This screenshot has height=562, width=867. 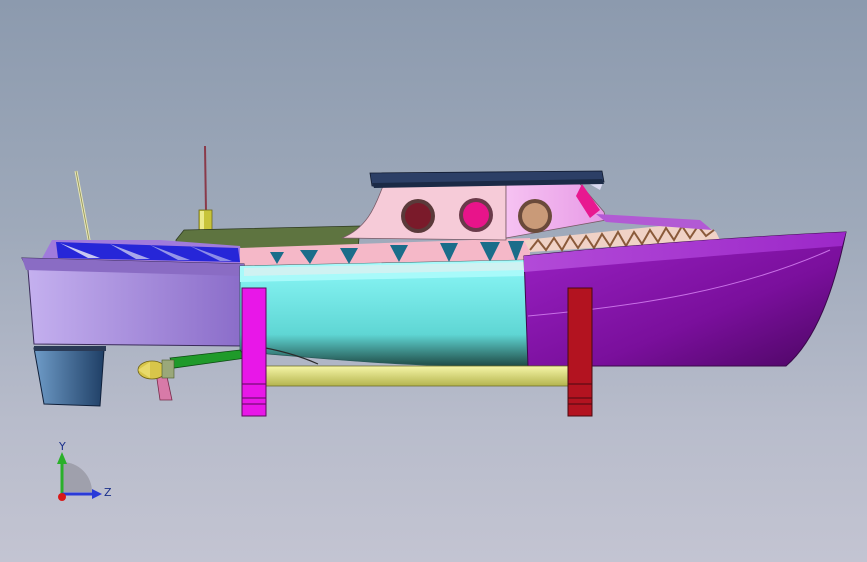 I want to click on stand-support-rear, so click(x=254, y=352).